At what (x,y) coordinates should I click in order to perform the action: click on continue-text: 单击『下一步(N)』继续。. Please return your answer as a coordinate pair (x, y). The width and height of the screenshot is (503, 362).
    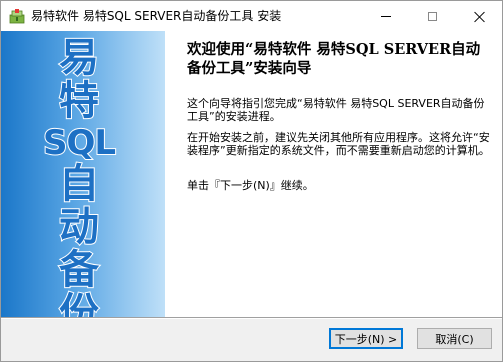
    Looking at the image, I should click on (250, 185).